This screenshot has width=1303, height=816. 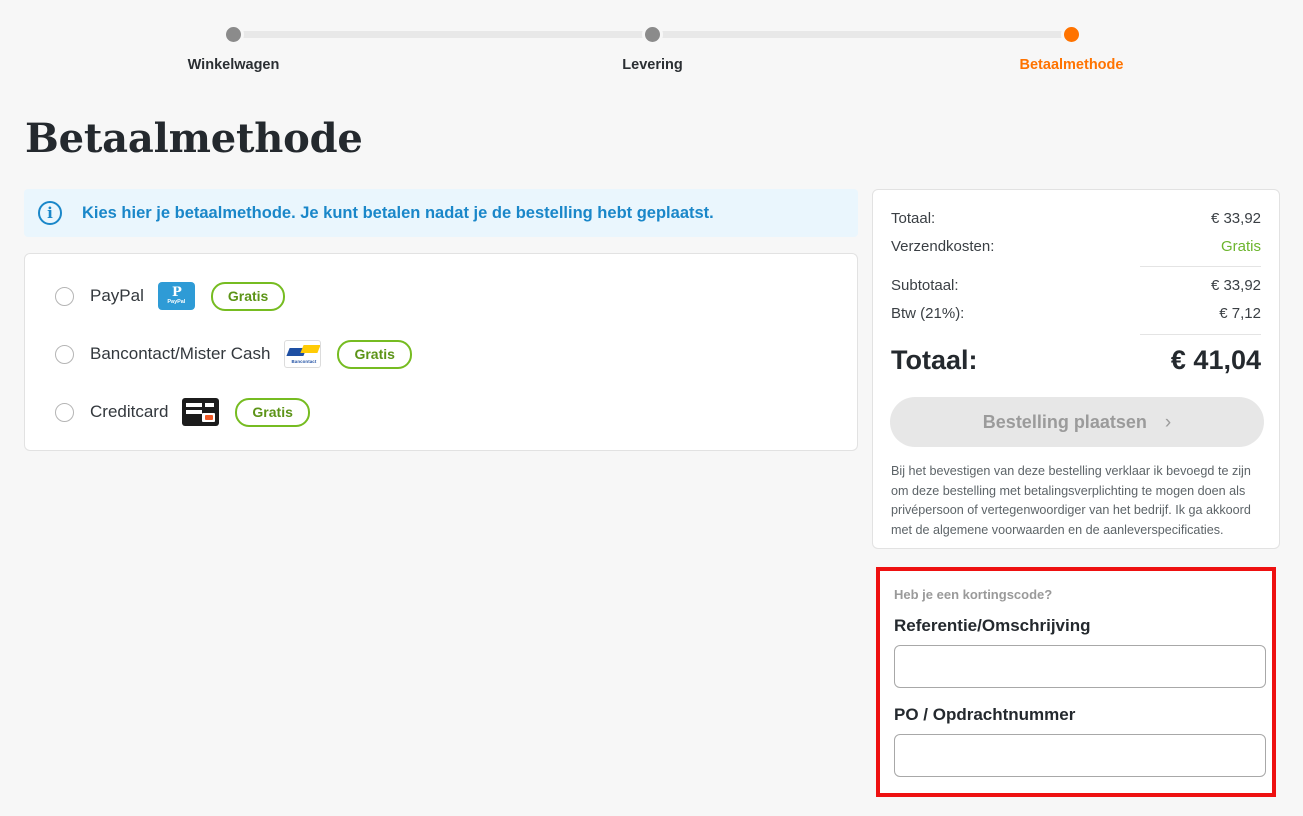 What do you see at coordinates (992, 625) in the screenshot?
I see `reference-field-label: Referentie/Omschrijving` at bounding box center [992, 625].